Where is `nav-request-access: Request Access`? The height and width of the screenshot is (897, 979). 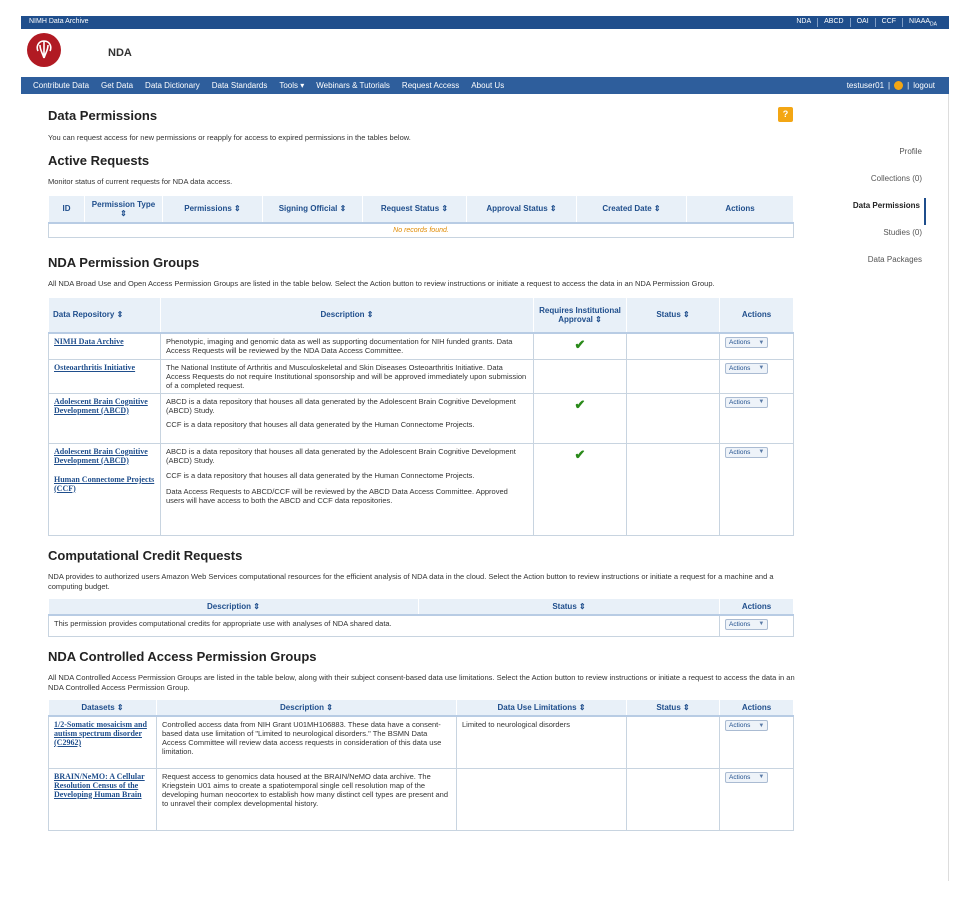
nav-request-access: Request Access is located at coordinates (430, 85).